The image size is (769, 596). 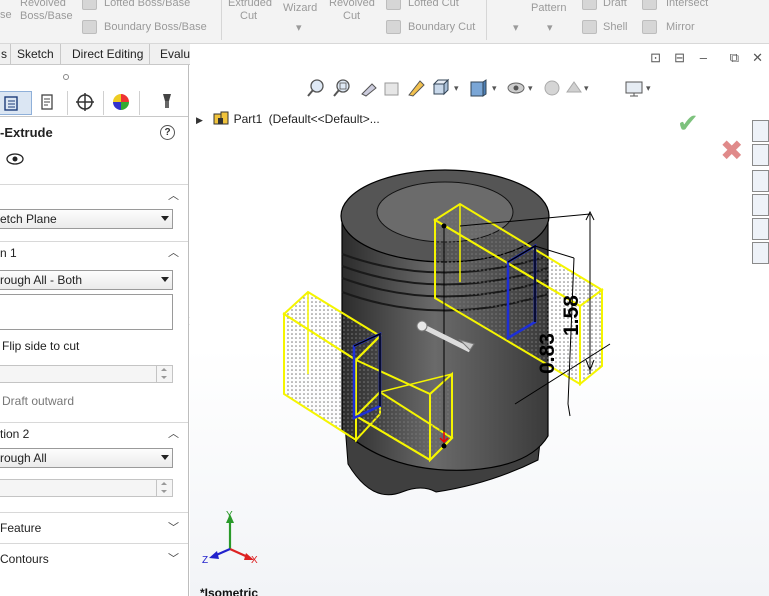 What do you see at coordinates (352, 11) in the screenshot?
I see `revolved-cut-button: Revolved Cut` at bounding box center [352, 11].